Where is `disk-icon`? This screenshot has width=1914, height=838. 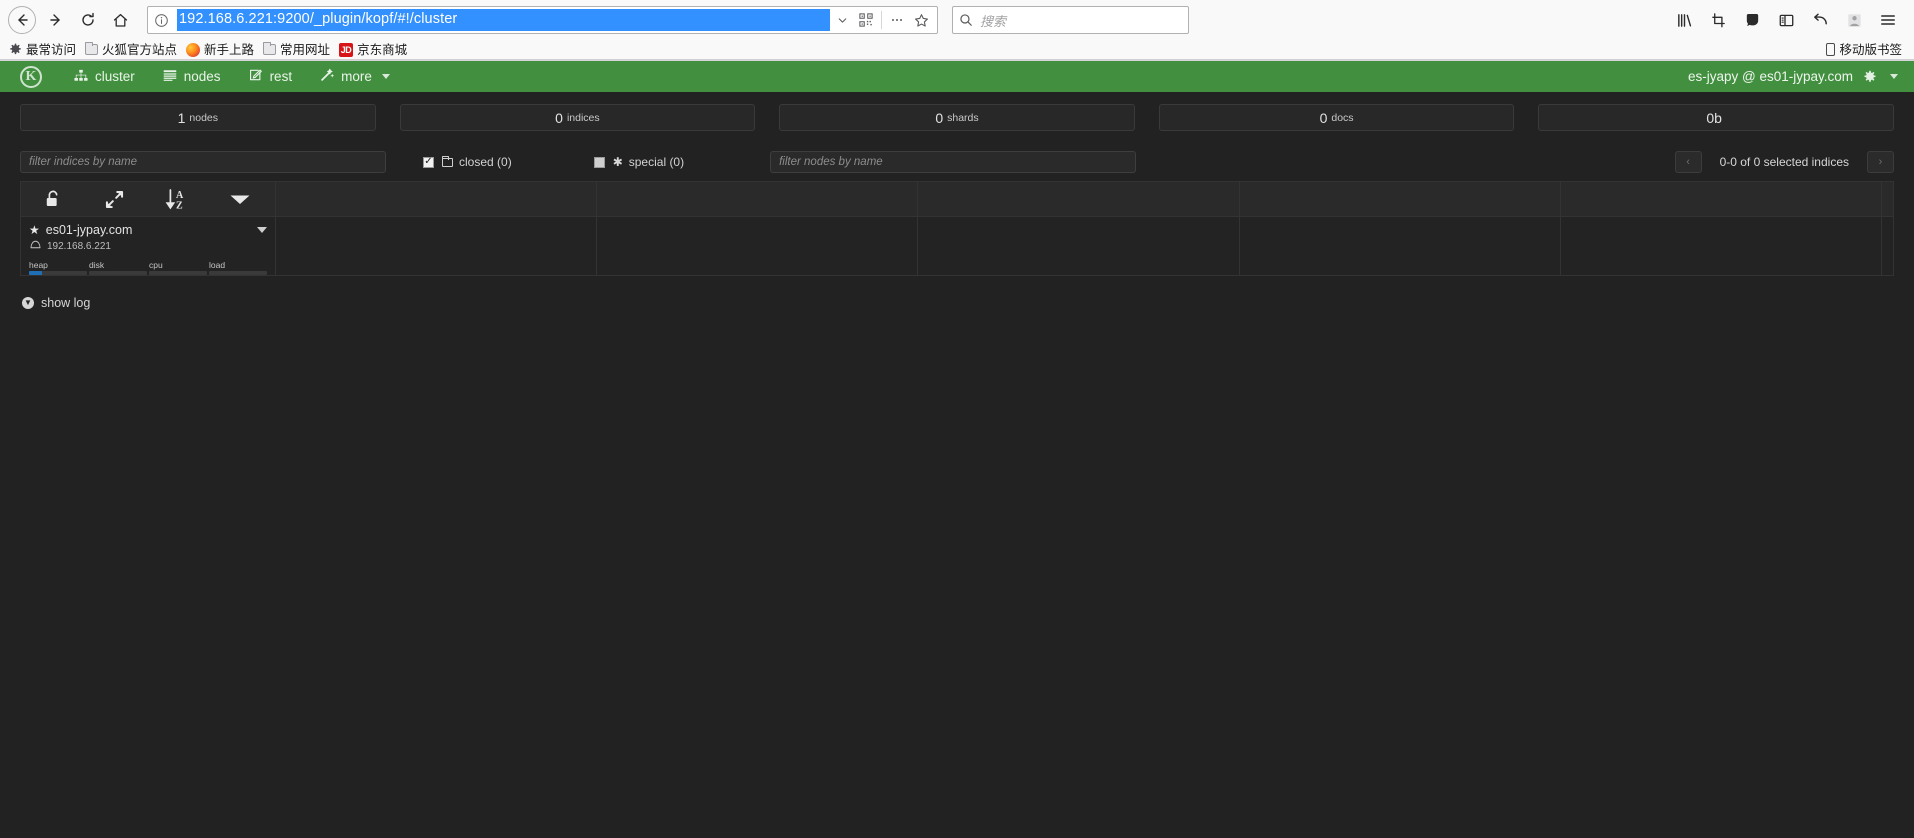 disk-icon is located at coordinates (35, 246).